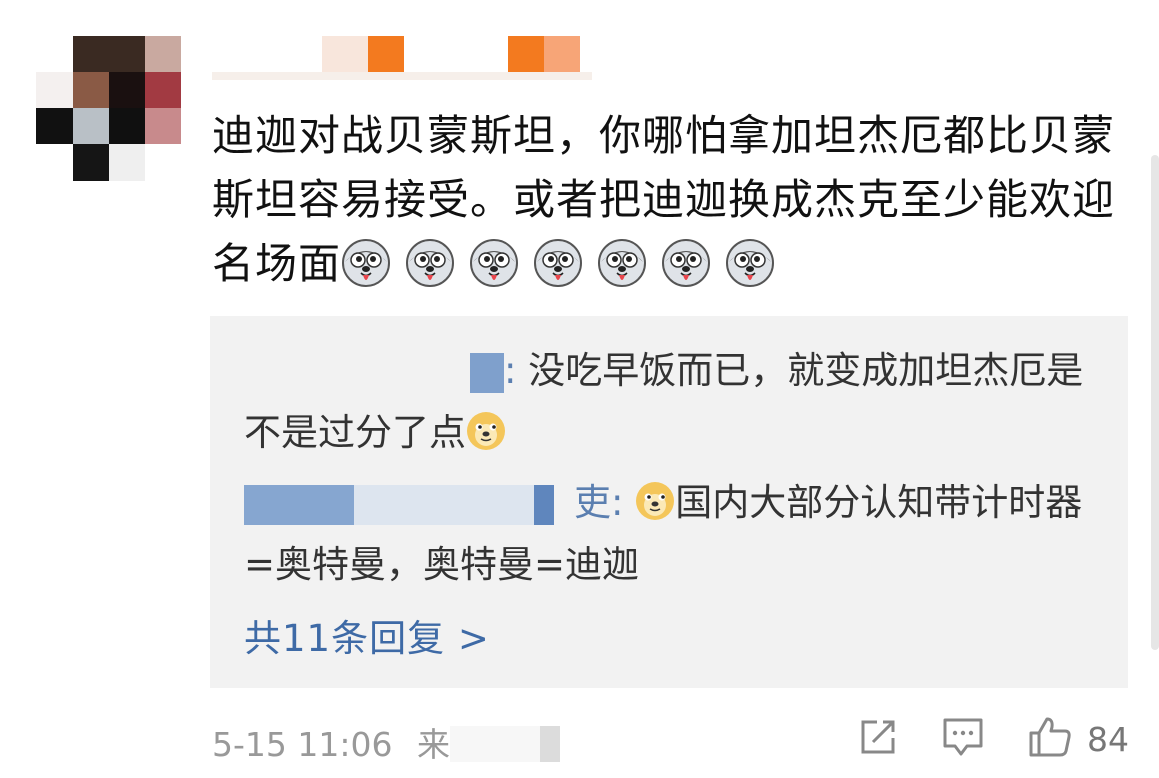  What do you see at coordinates (108, 108) in the screenshot?
I see `avatar` at bounding box center [108, 108].